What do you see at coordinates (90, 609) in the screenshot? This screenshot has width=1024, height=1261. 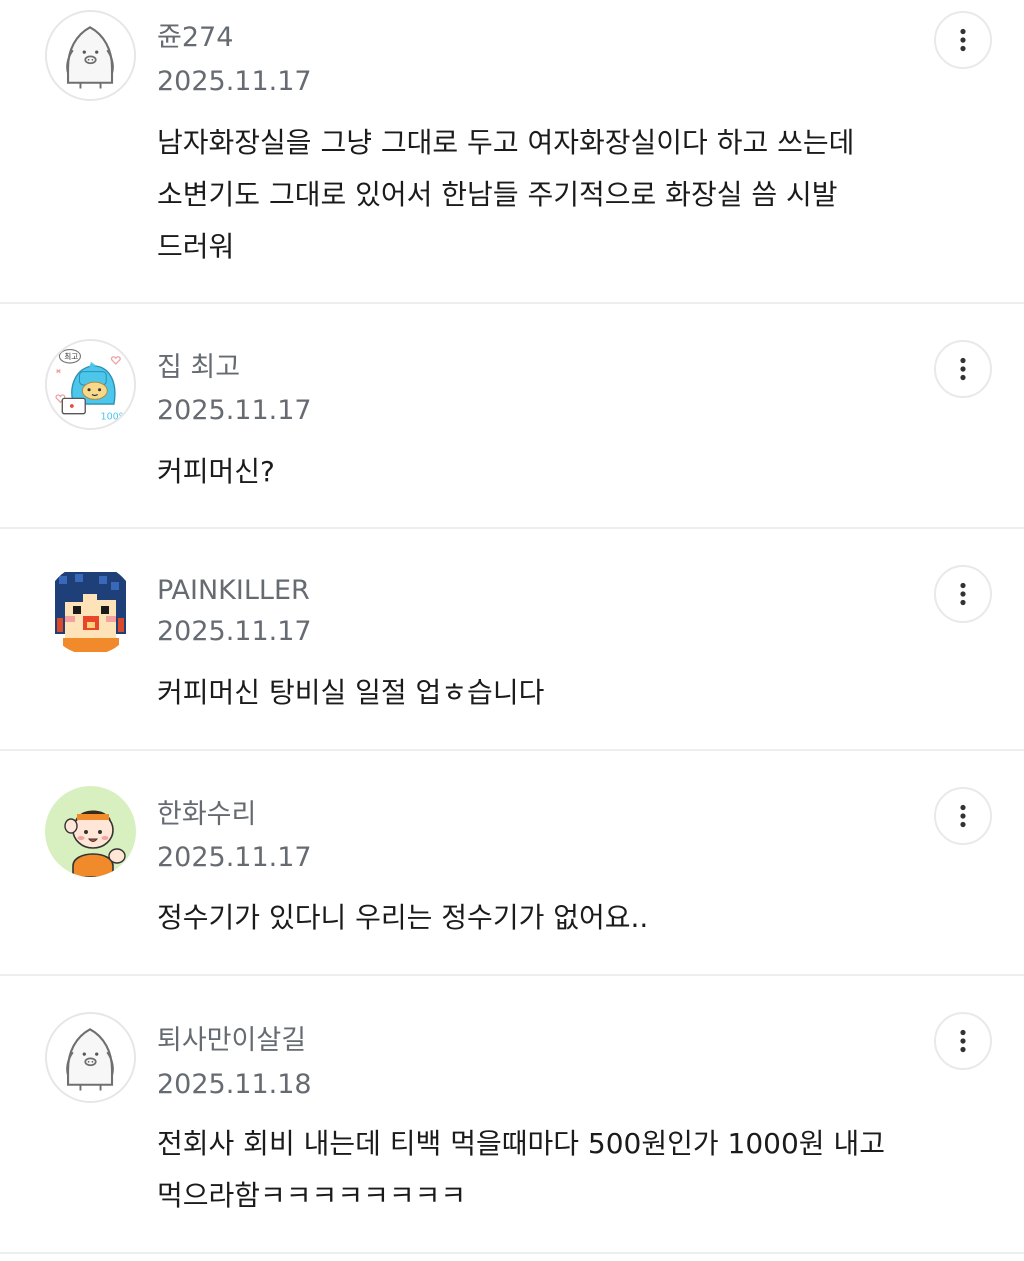 I see `pixel-girl-avatar-icon` at bounding box center [90, 609].